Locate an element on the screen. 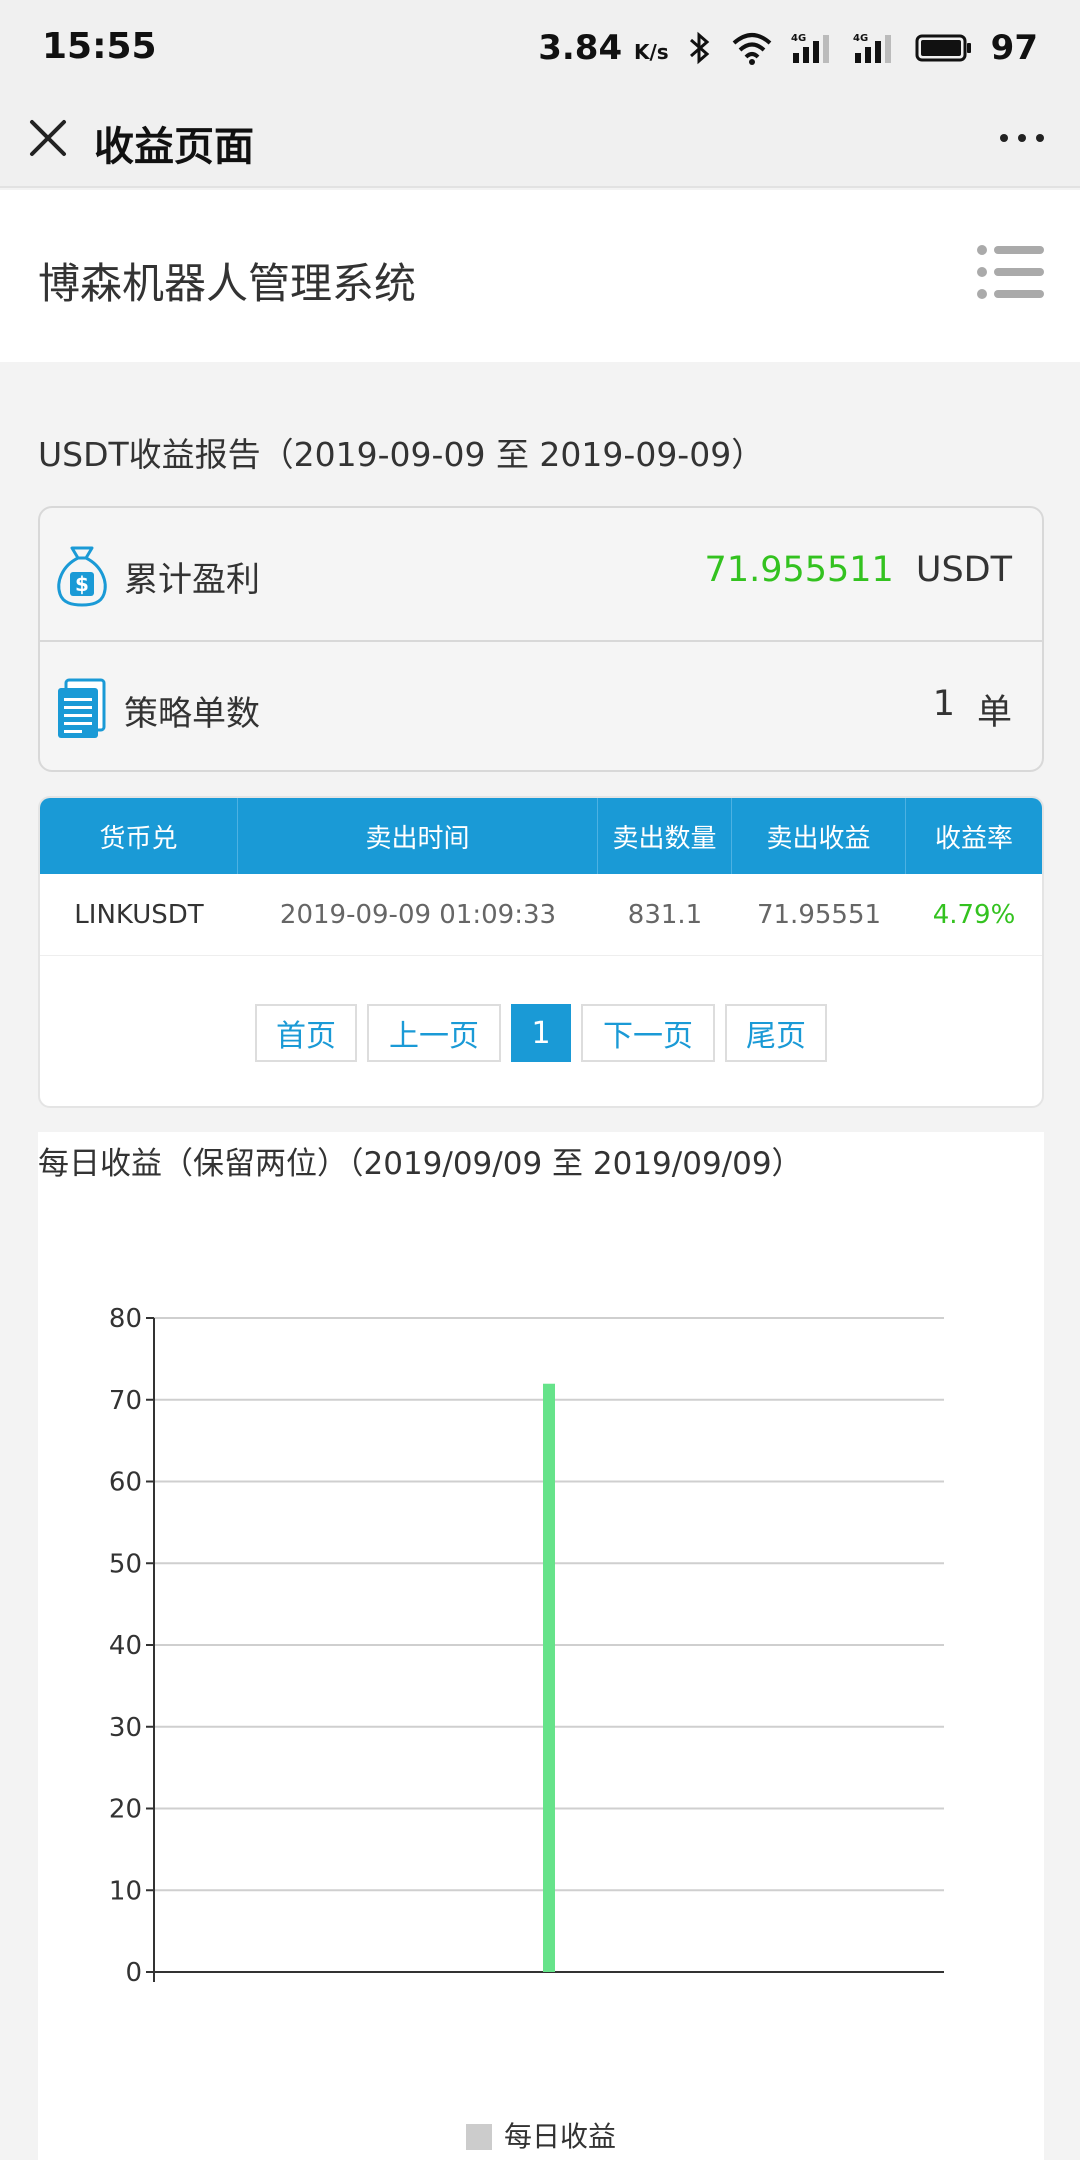 Image resolution: width=1080 pixels, height=2160 pixels. status-icons: 3.84 K/s 4G 4G 97 is located at coordinates (788, 48).